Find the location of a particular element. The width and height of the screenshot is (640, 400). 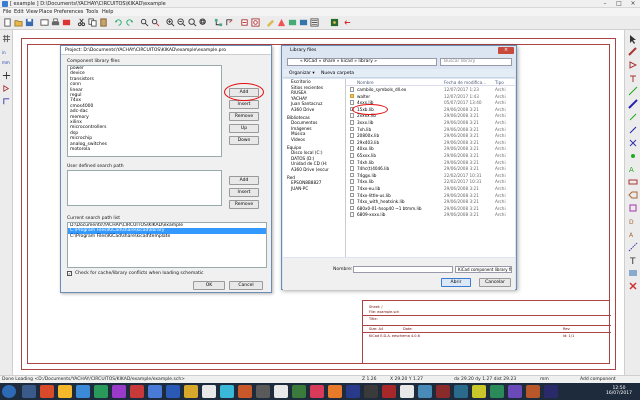

ok-button: OK is located at coordinates (209, 285).